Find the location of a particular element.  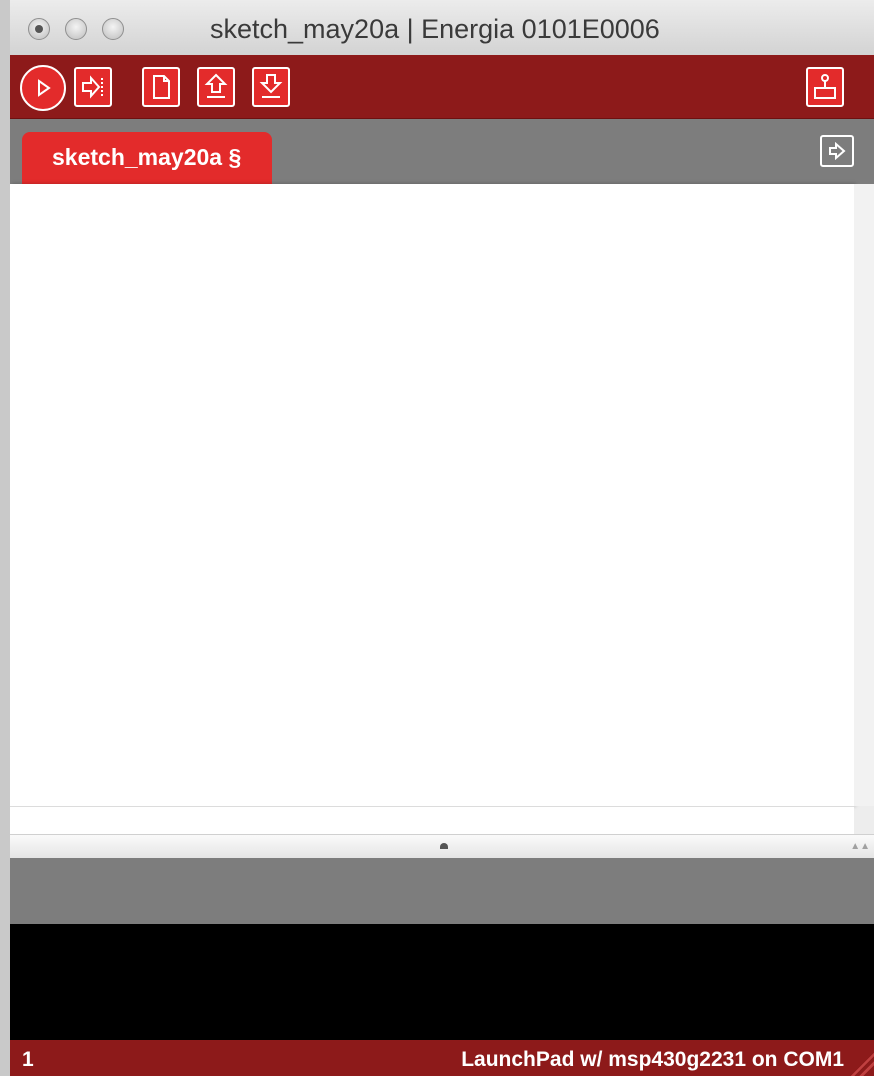

tab-menu-button is located at coordinates (837, 151).